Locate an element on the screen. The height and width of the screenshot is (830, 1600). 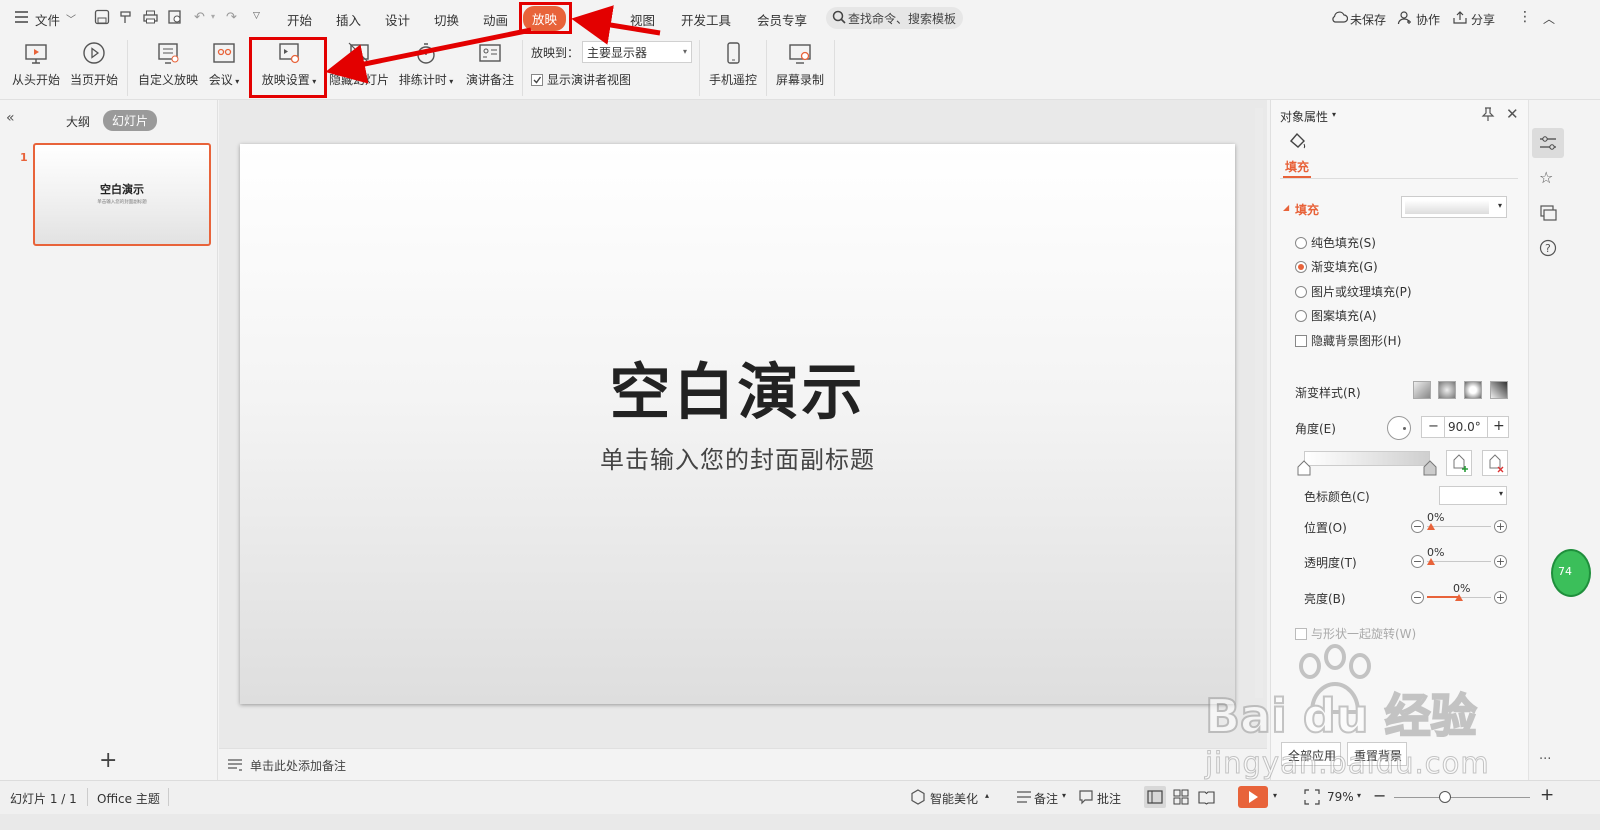
fill-preview-select: ▾ is located at coordinates (1454, 207).